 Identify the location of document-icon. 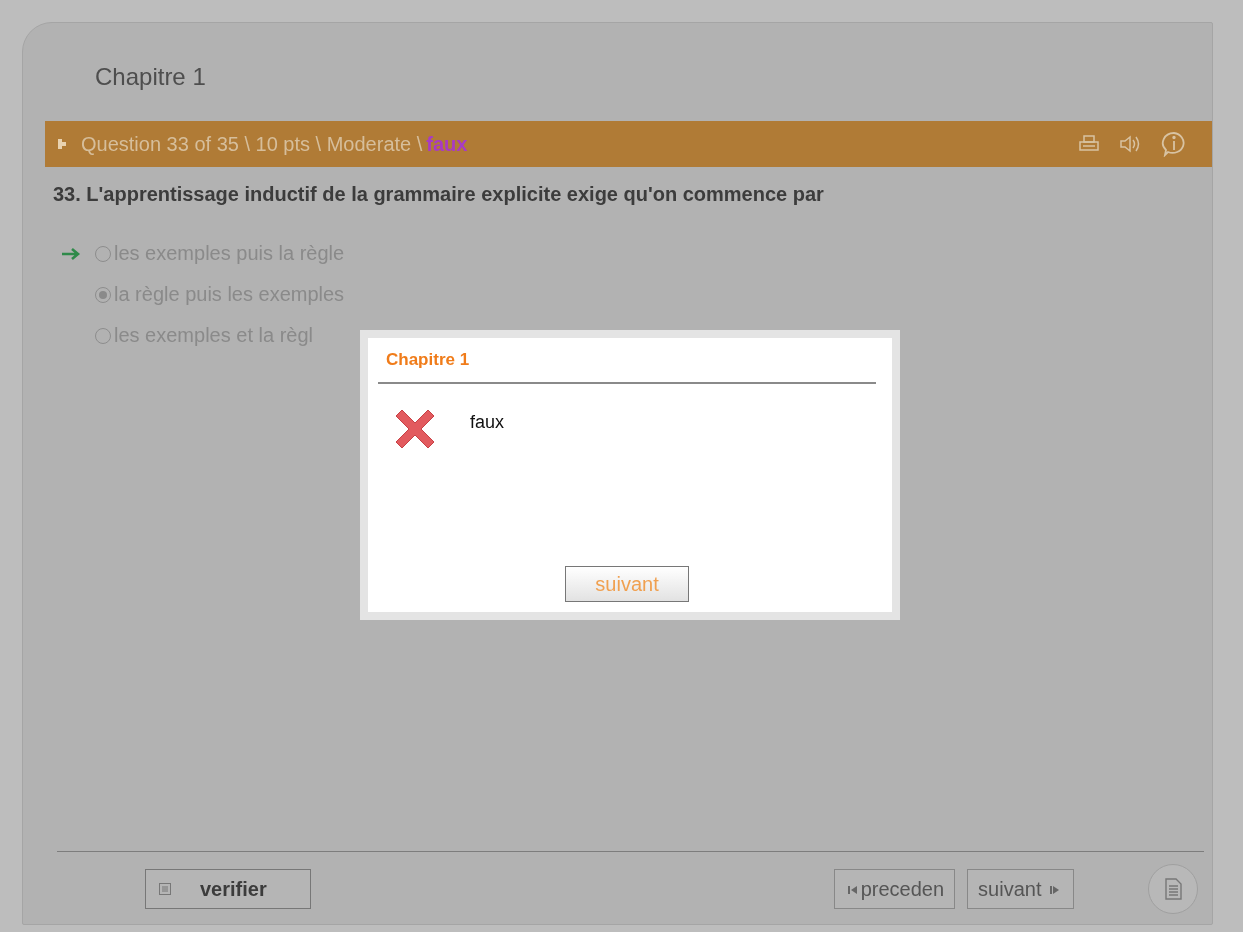
(1173, 889).